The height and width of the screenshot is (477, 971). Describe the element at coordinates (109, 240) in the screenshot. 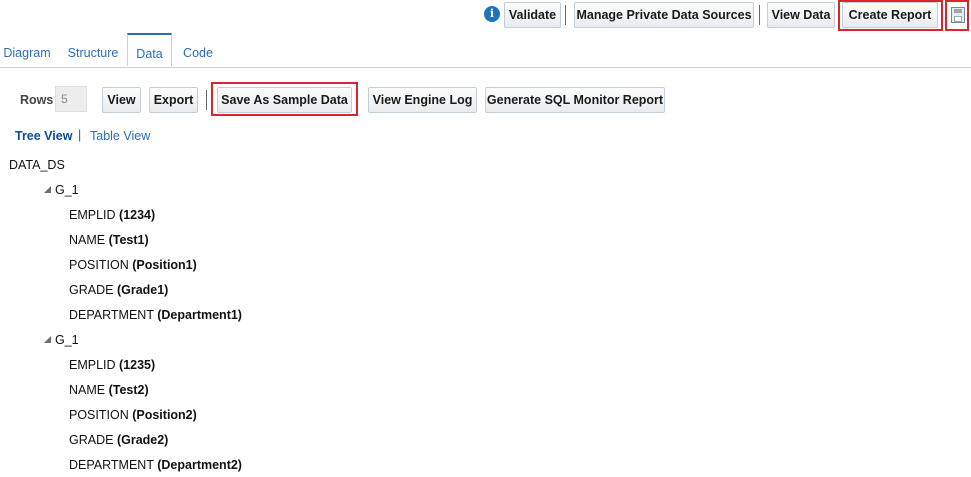

I see `tree-field: NAME (Test1)` at that location.